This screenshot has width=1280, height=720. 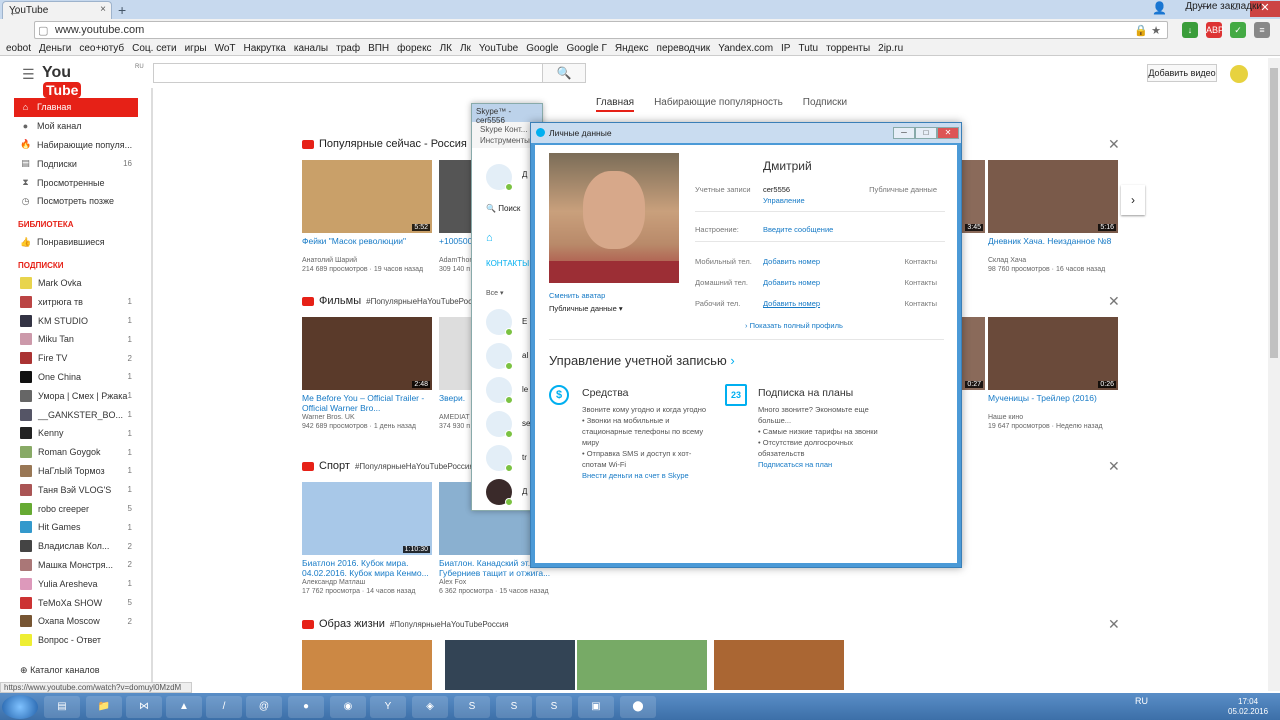 What do you see at coordinates (791, 261) in the screenshot?
I see `add-mobile-link: Добавить номер` at bounding box center [791, 261].